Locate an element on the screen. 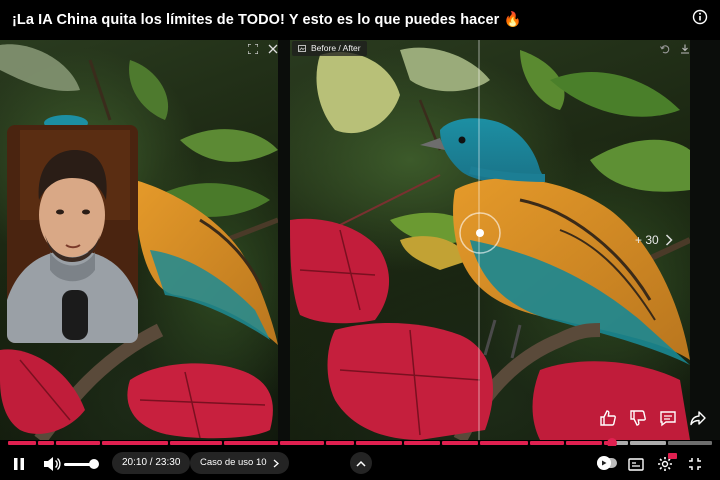  duration: 23:30 is located at coordinates (168, 462).